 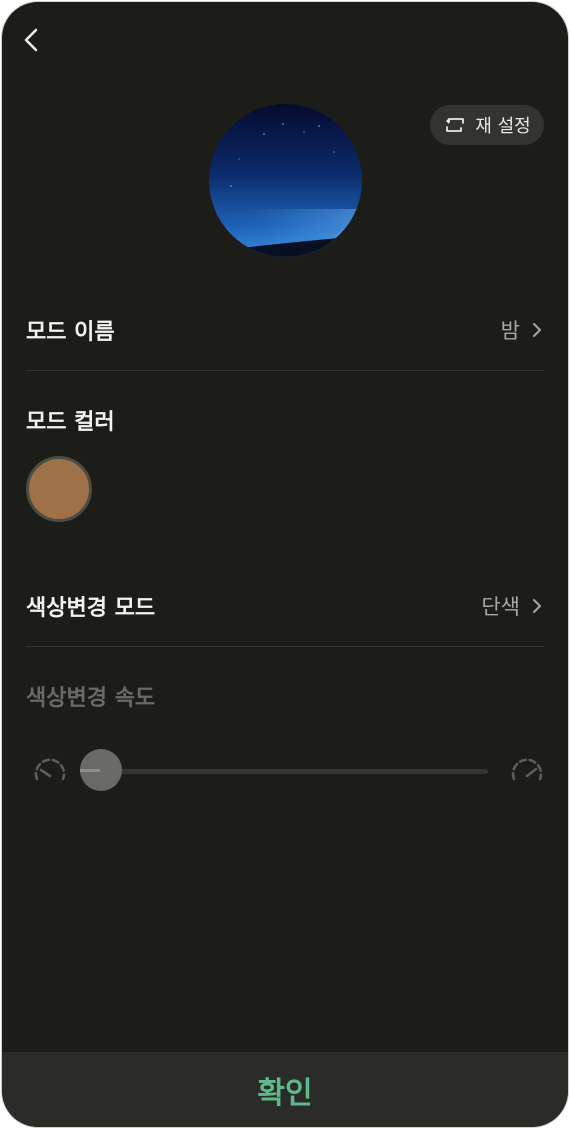 What do you see at coordinates (285, 771) in the screenshot?
I see `speed-slider-track` at bounding box center [285, 771].